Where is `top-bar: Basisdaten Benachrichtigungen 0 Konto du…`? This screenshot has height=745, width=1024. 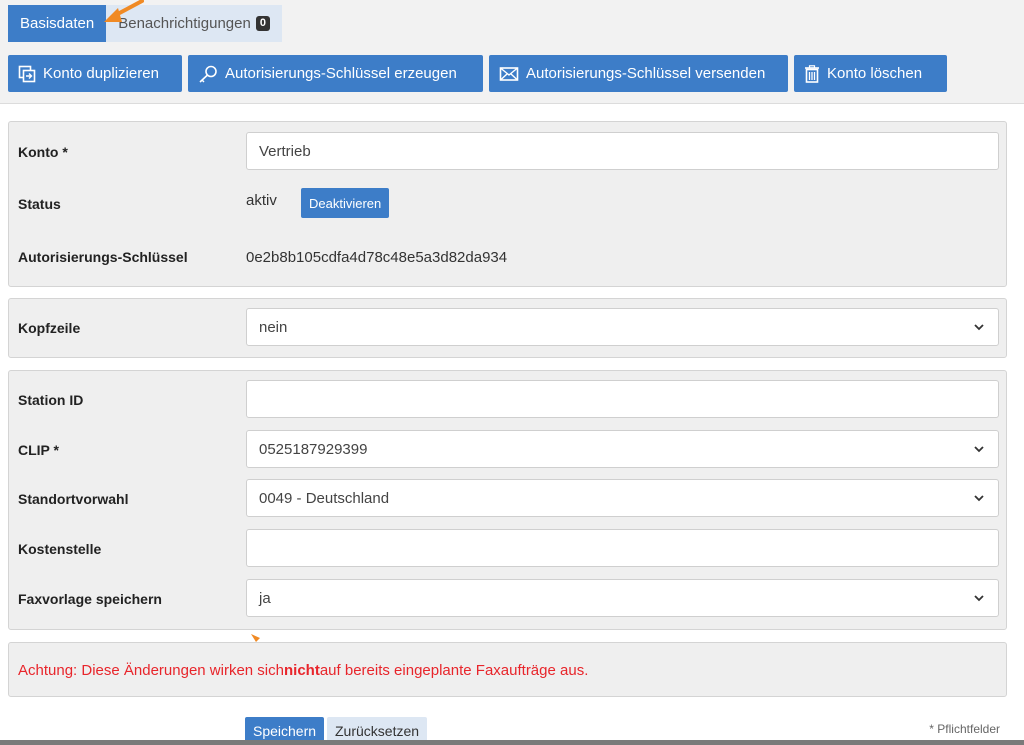
top-bar: Basisdaten Benachrichtigungen 0 Konto du… is located at coordinates (512, 52).